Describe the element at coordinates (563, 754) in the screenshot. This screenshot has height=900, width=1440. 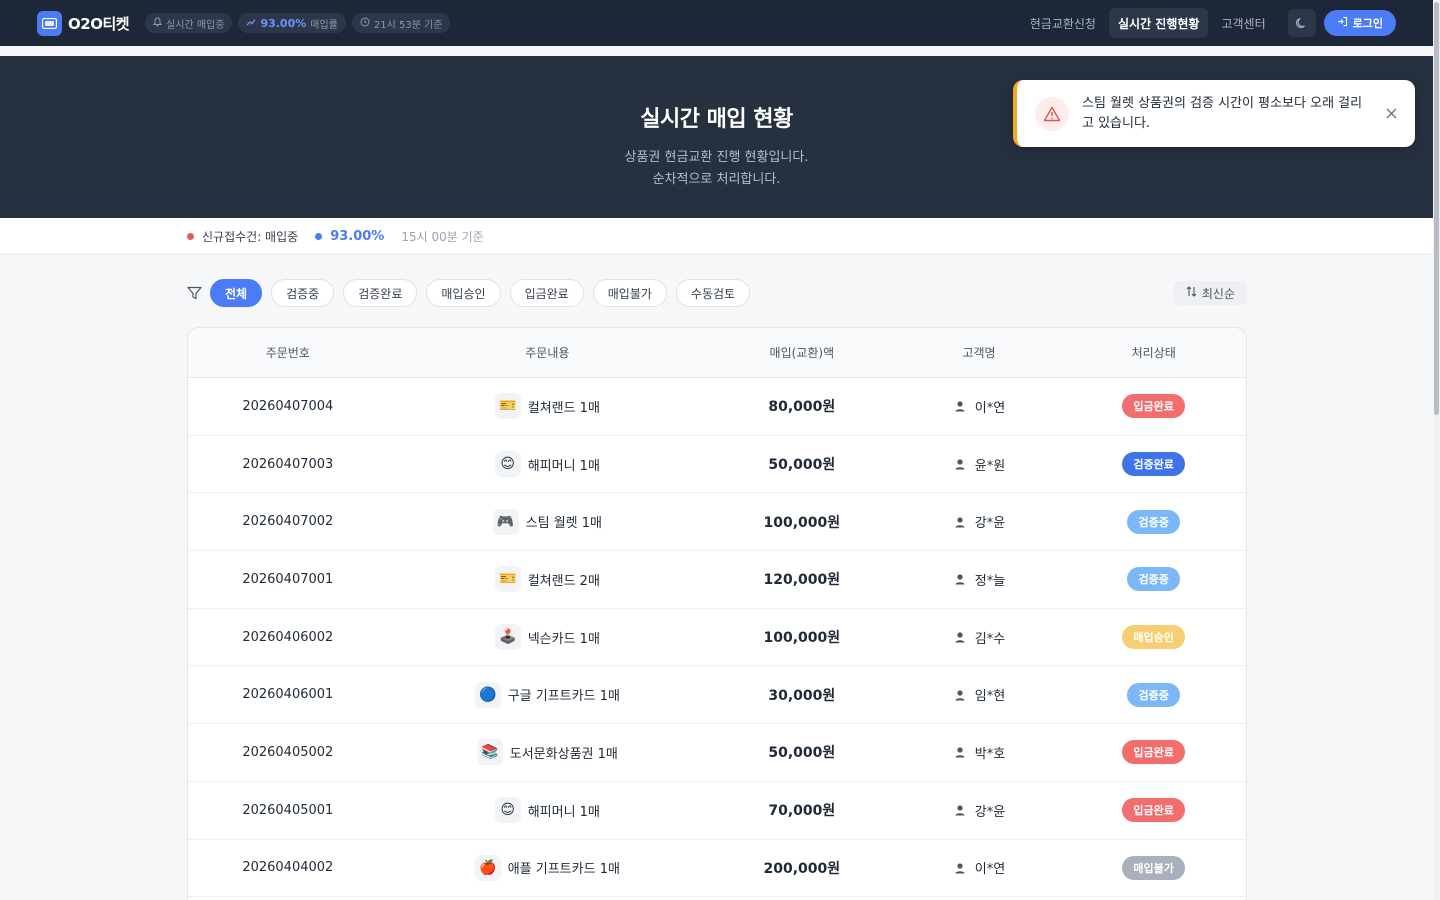
I see `product-name: 도서문화상품권 1매` at that location.